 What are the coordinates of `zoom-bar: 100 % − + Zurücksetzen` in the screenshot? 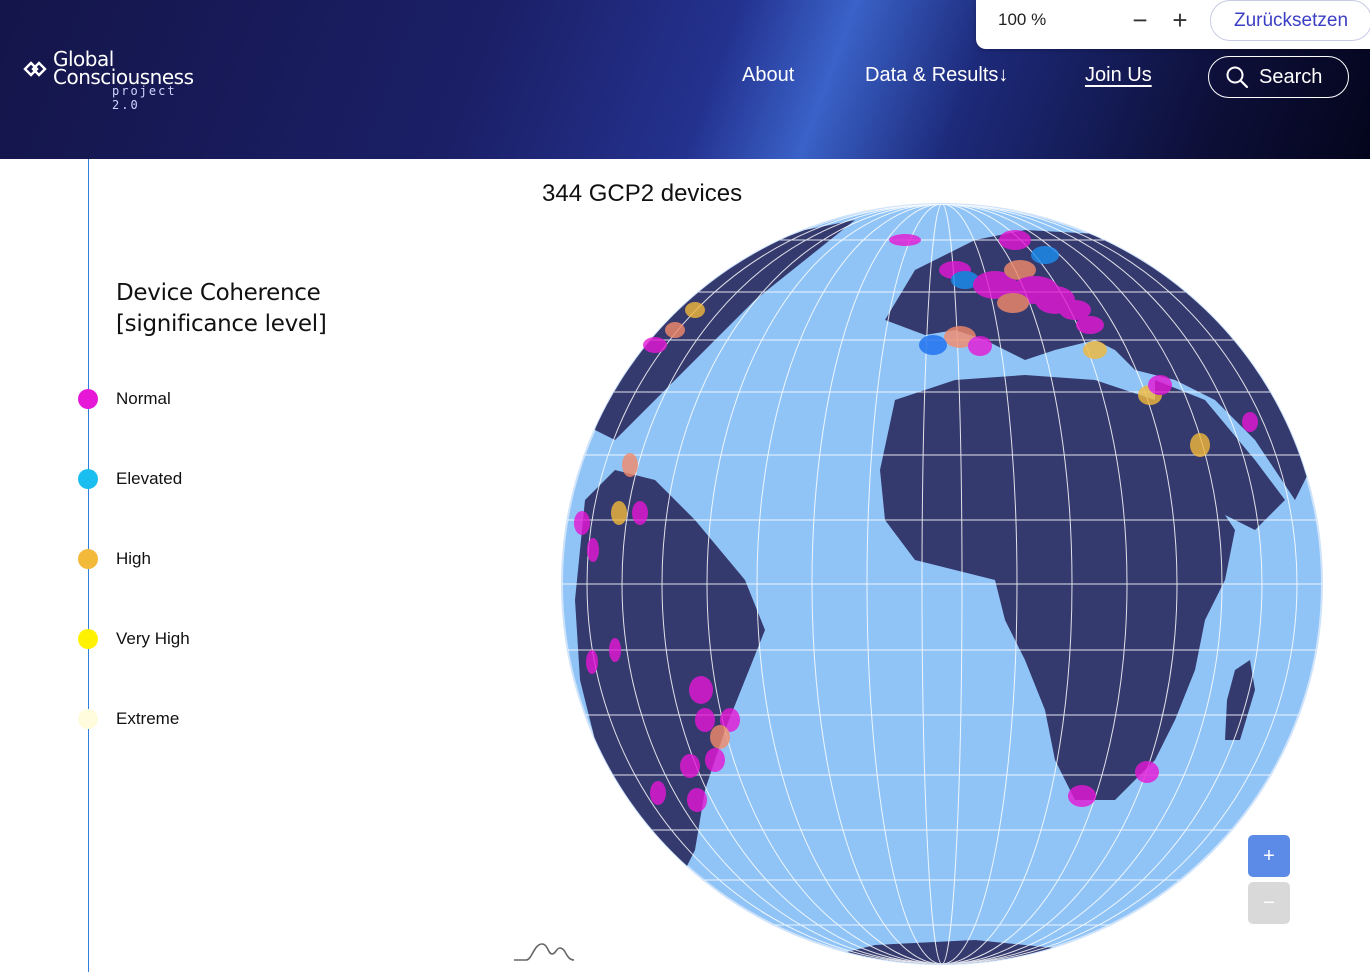 It's located at (1173, 24).